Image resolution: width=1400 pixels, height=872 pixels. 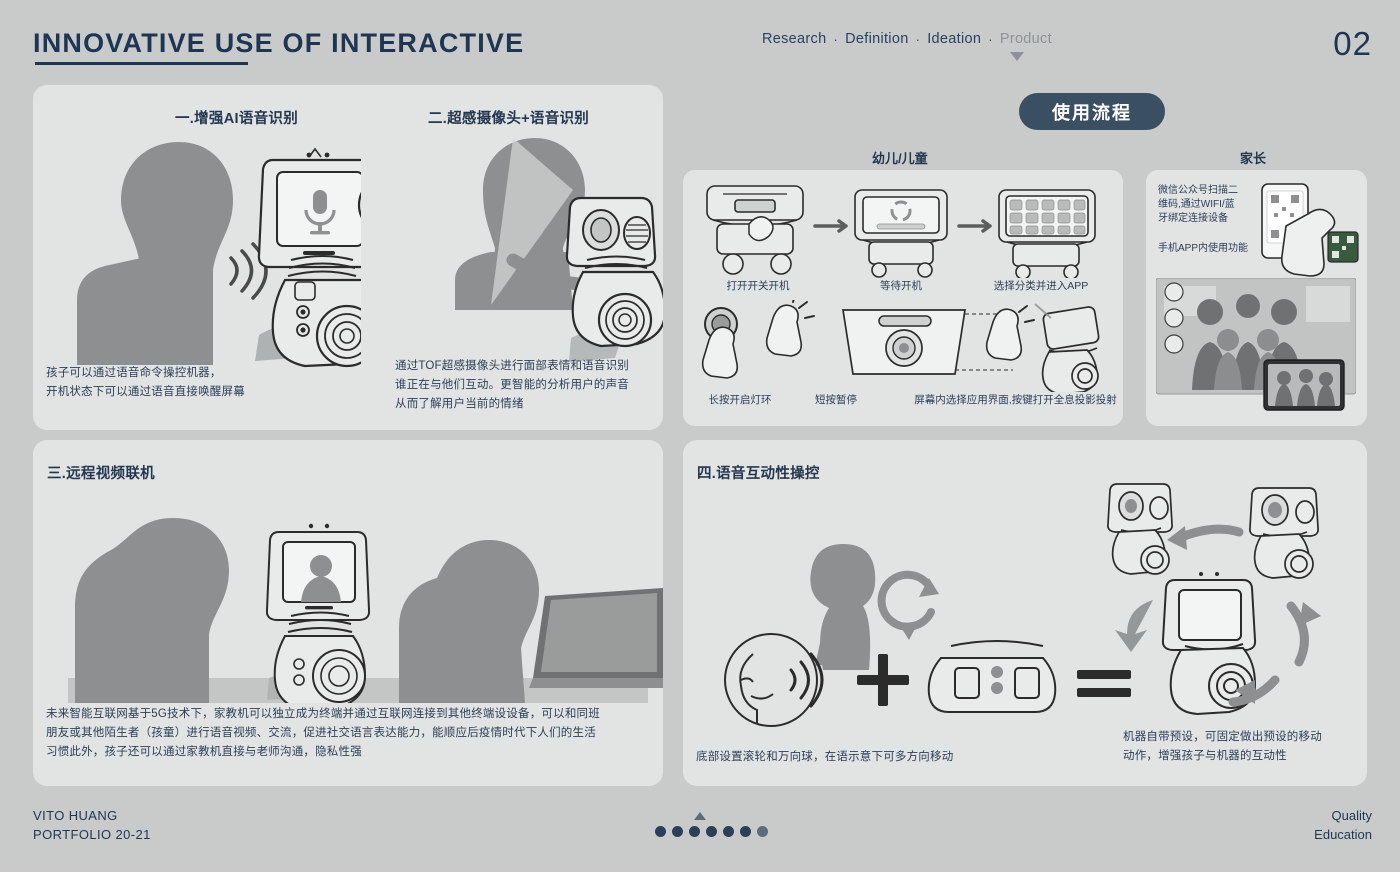 I want to click on illustration-remote-video-session, so click(x=365, y=610).